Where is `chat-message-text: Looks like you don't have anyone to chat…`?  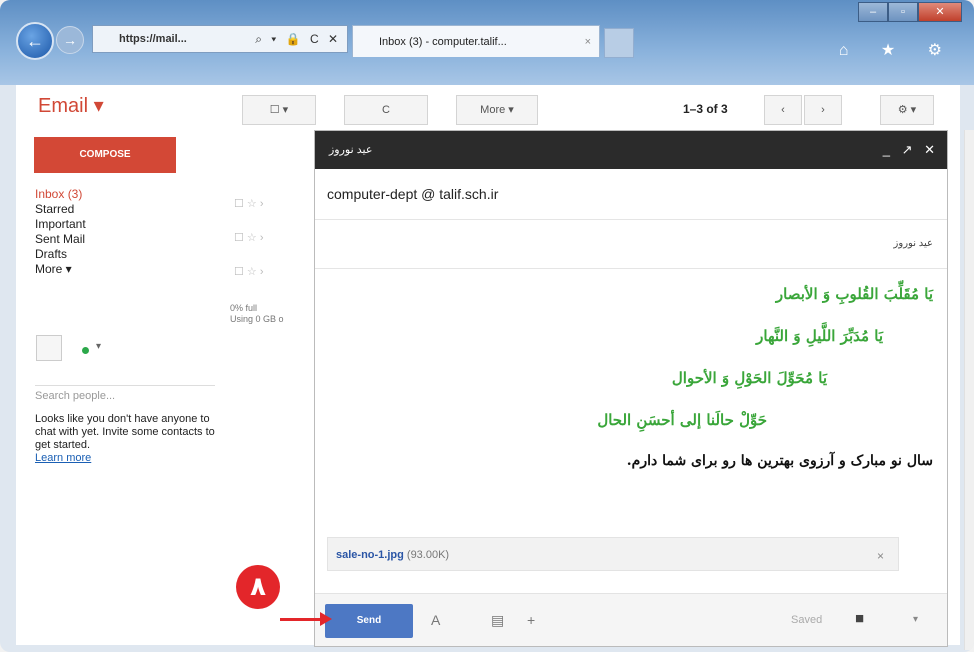 chat-message-text: Looks like you don't have anyone to chat… is located at coordinates (125, 432).